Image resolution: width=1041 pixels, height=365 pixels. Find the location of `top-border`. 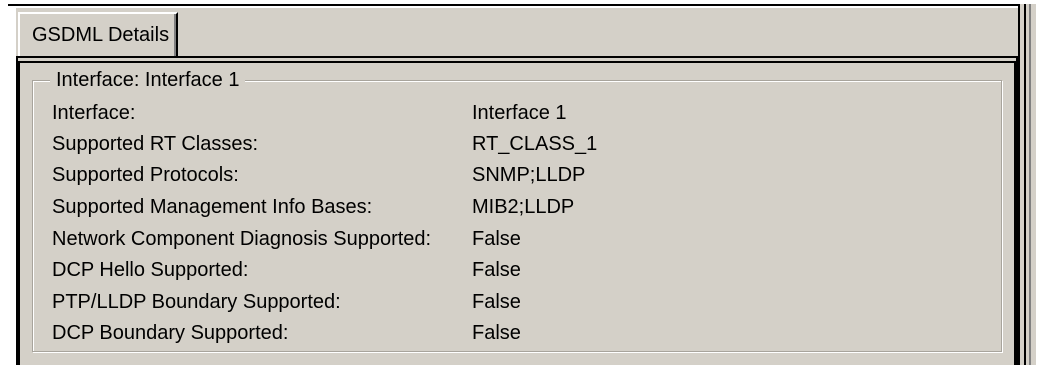

top-border is located at coordinates (518, 5).